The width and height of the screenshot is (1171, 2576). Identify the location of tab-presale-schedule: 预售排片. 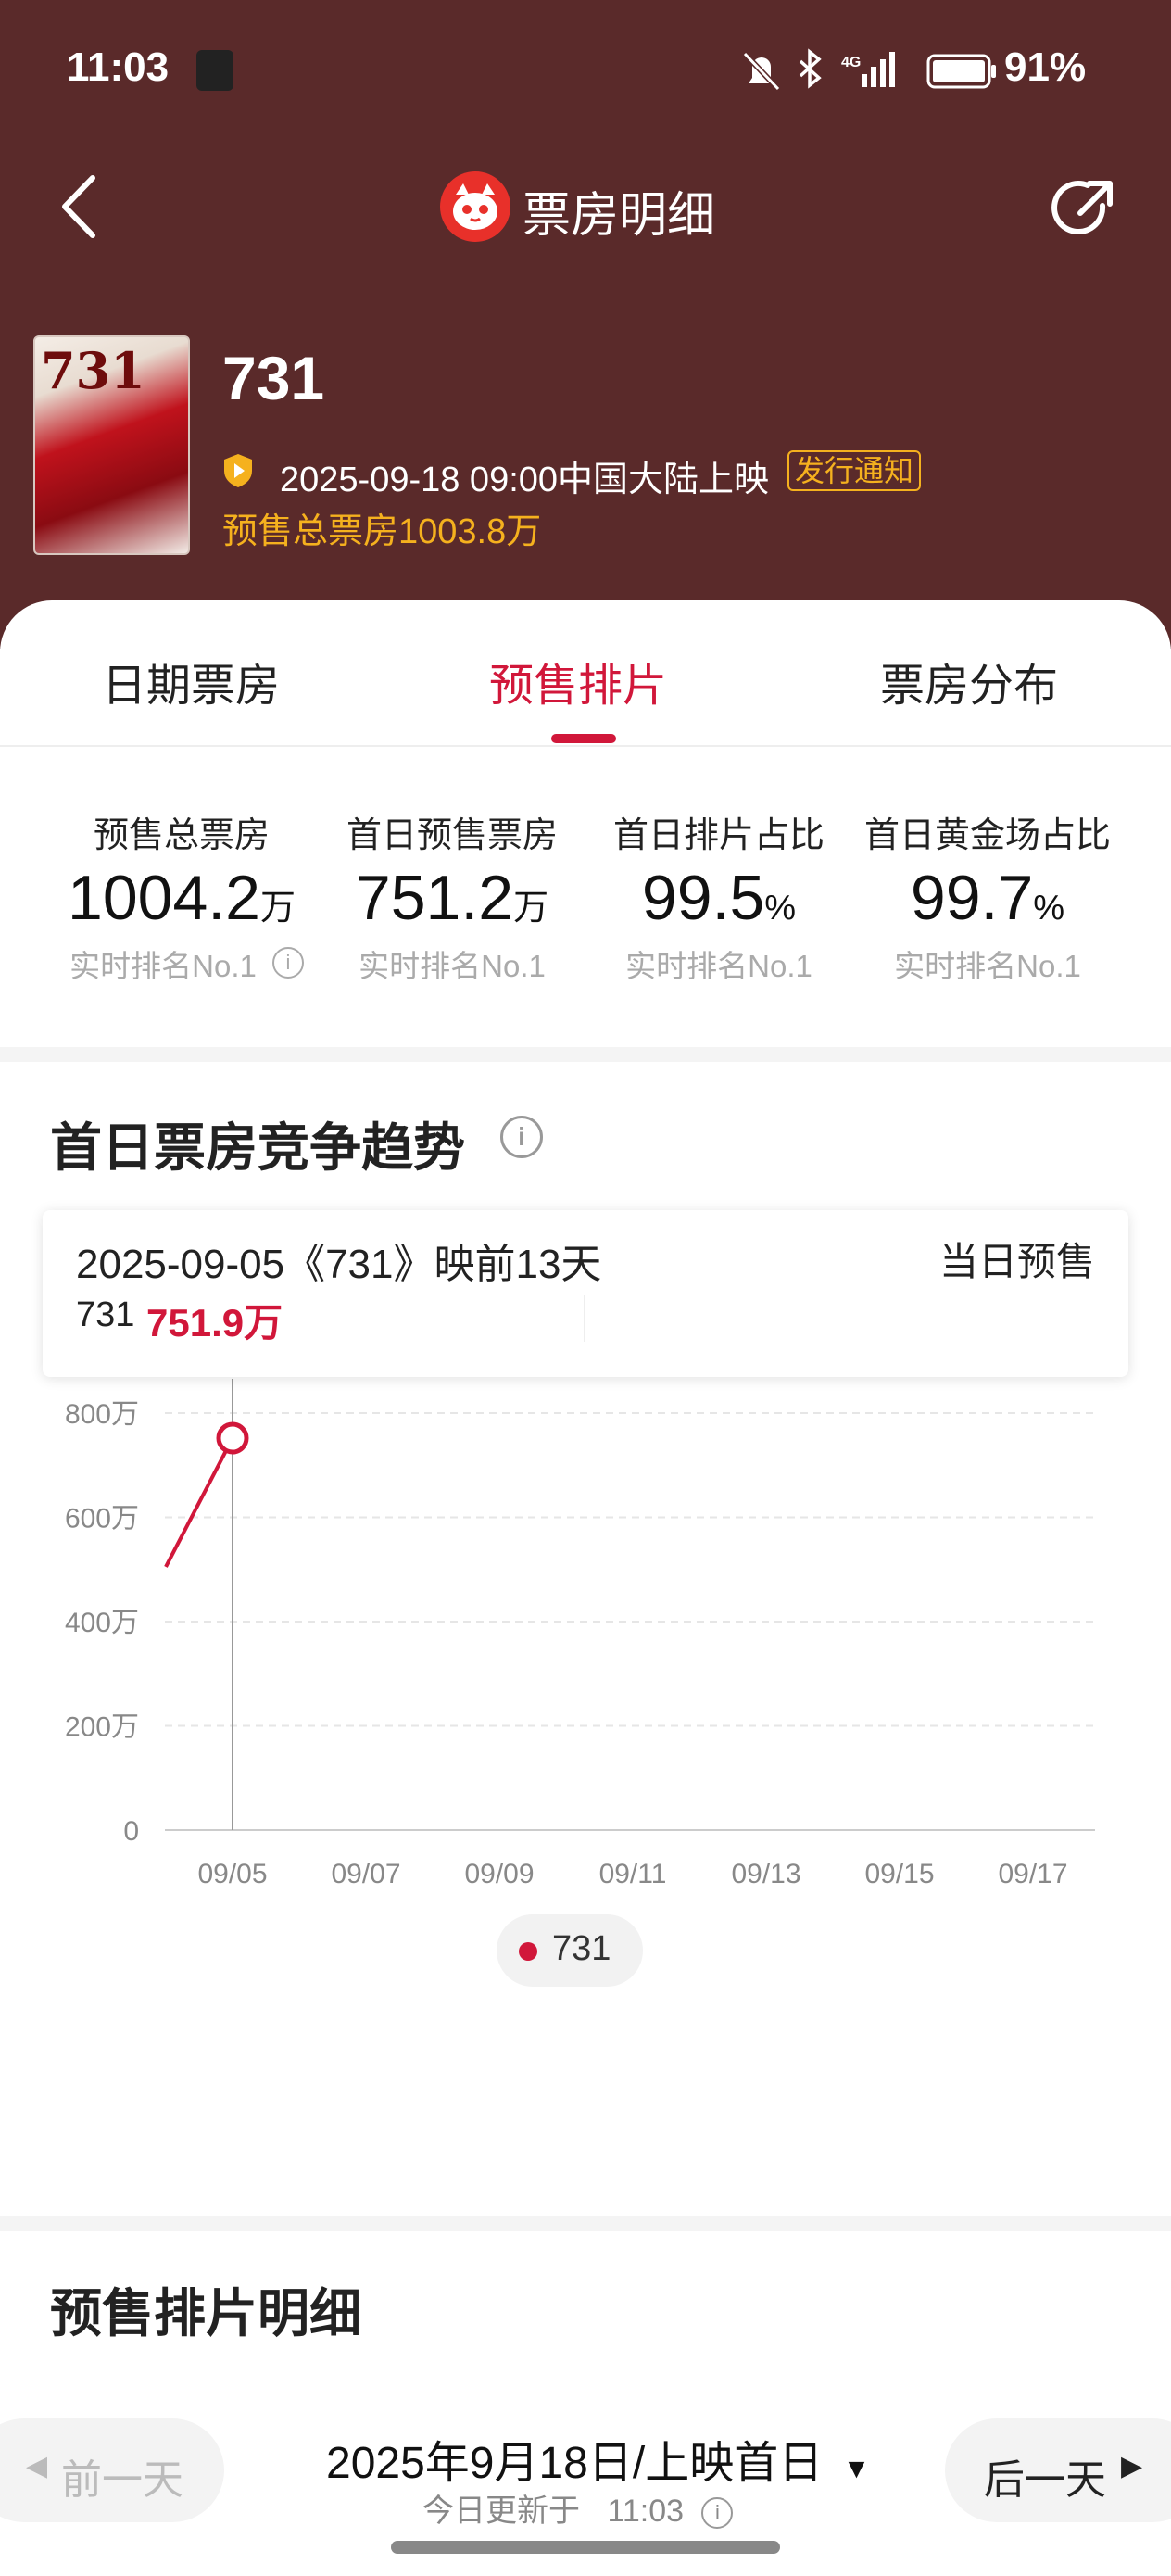
(578, 681).